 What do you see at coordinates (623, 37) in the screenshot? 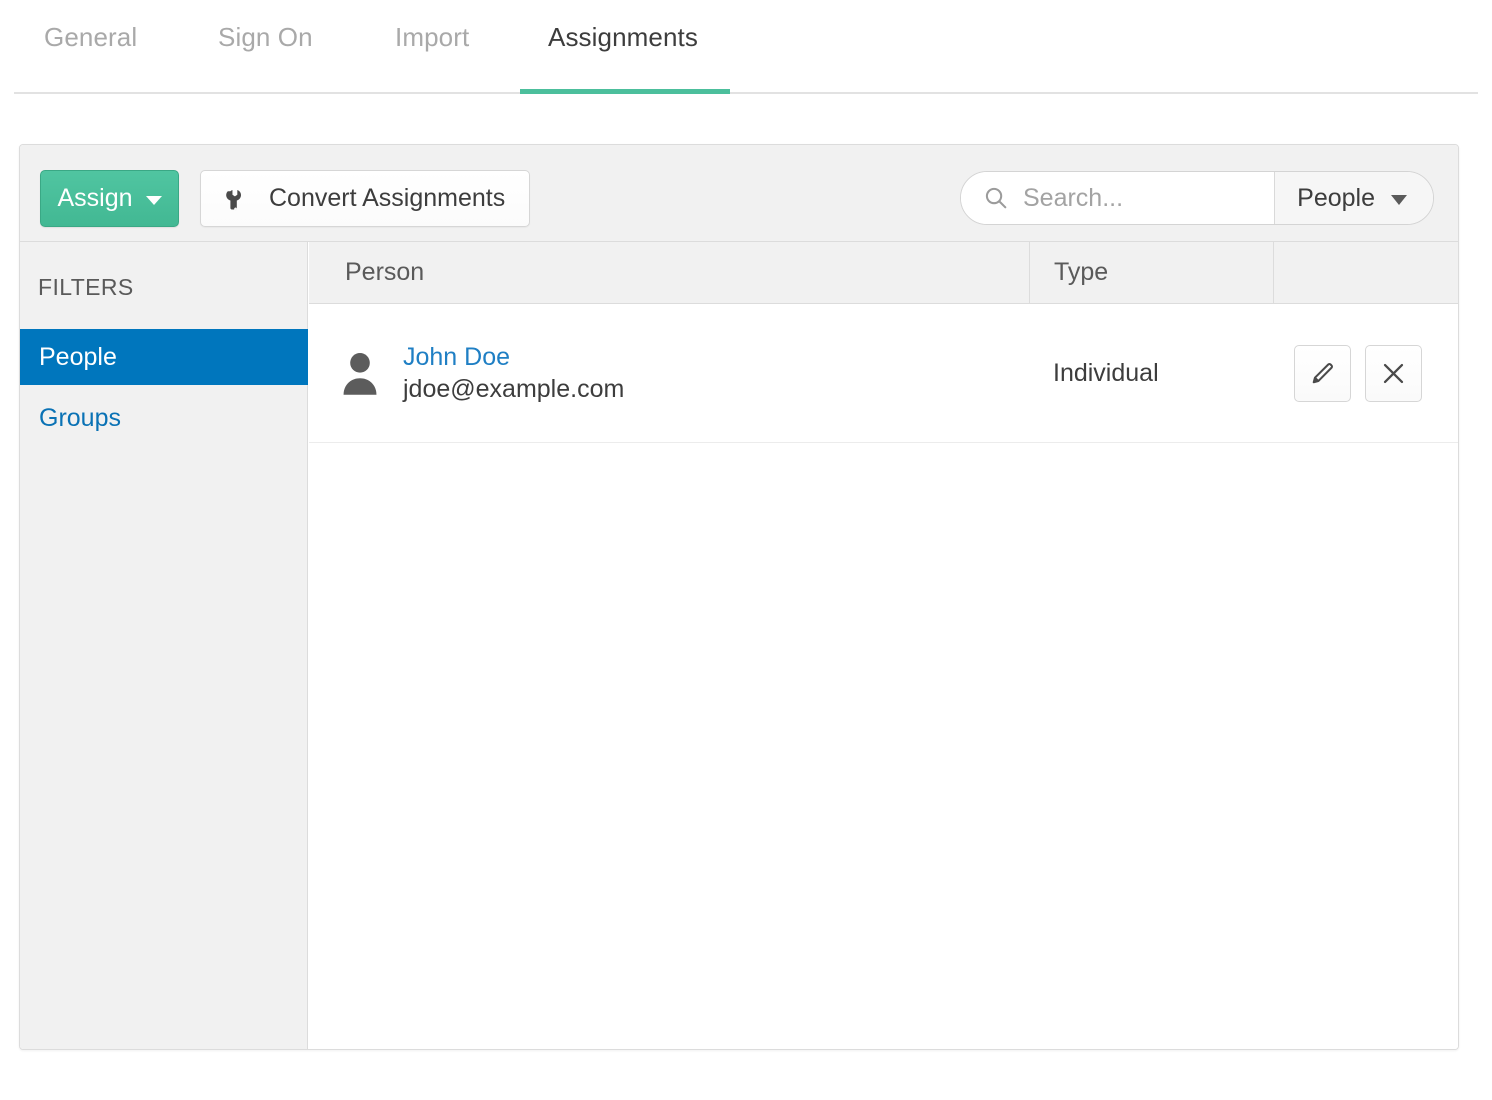
I see `tab-assignments: Assignments` at bounding box center [623, 37].